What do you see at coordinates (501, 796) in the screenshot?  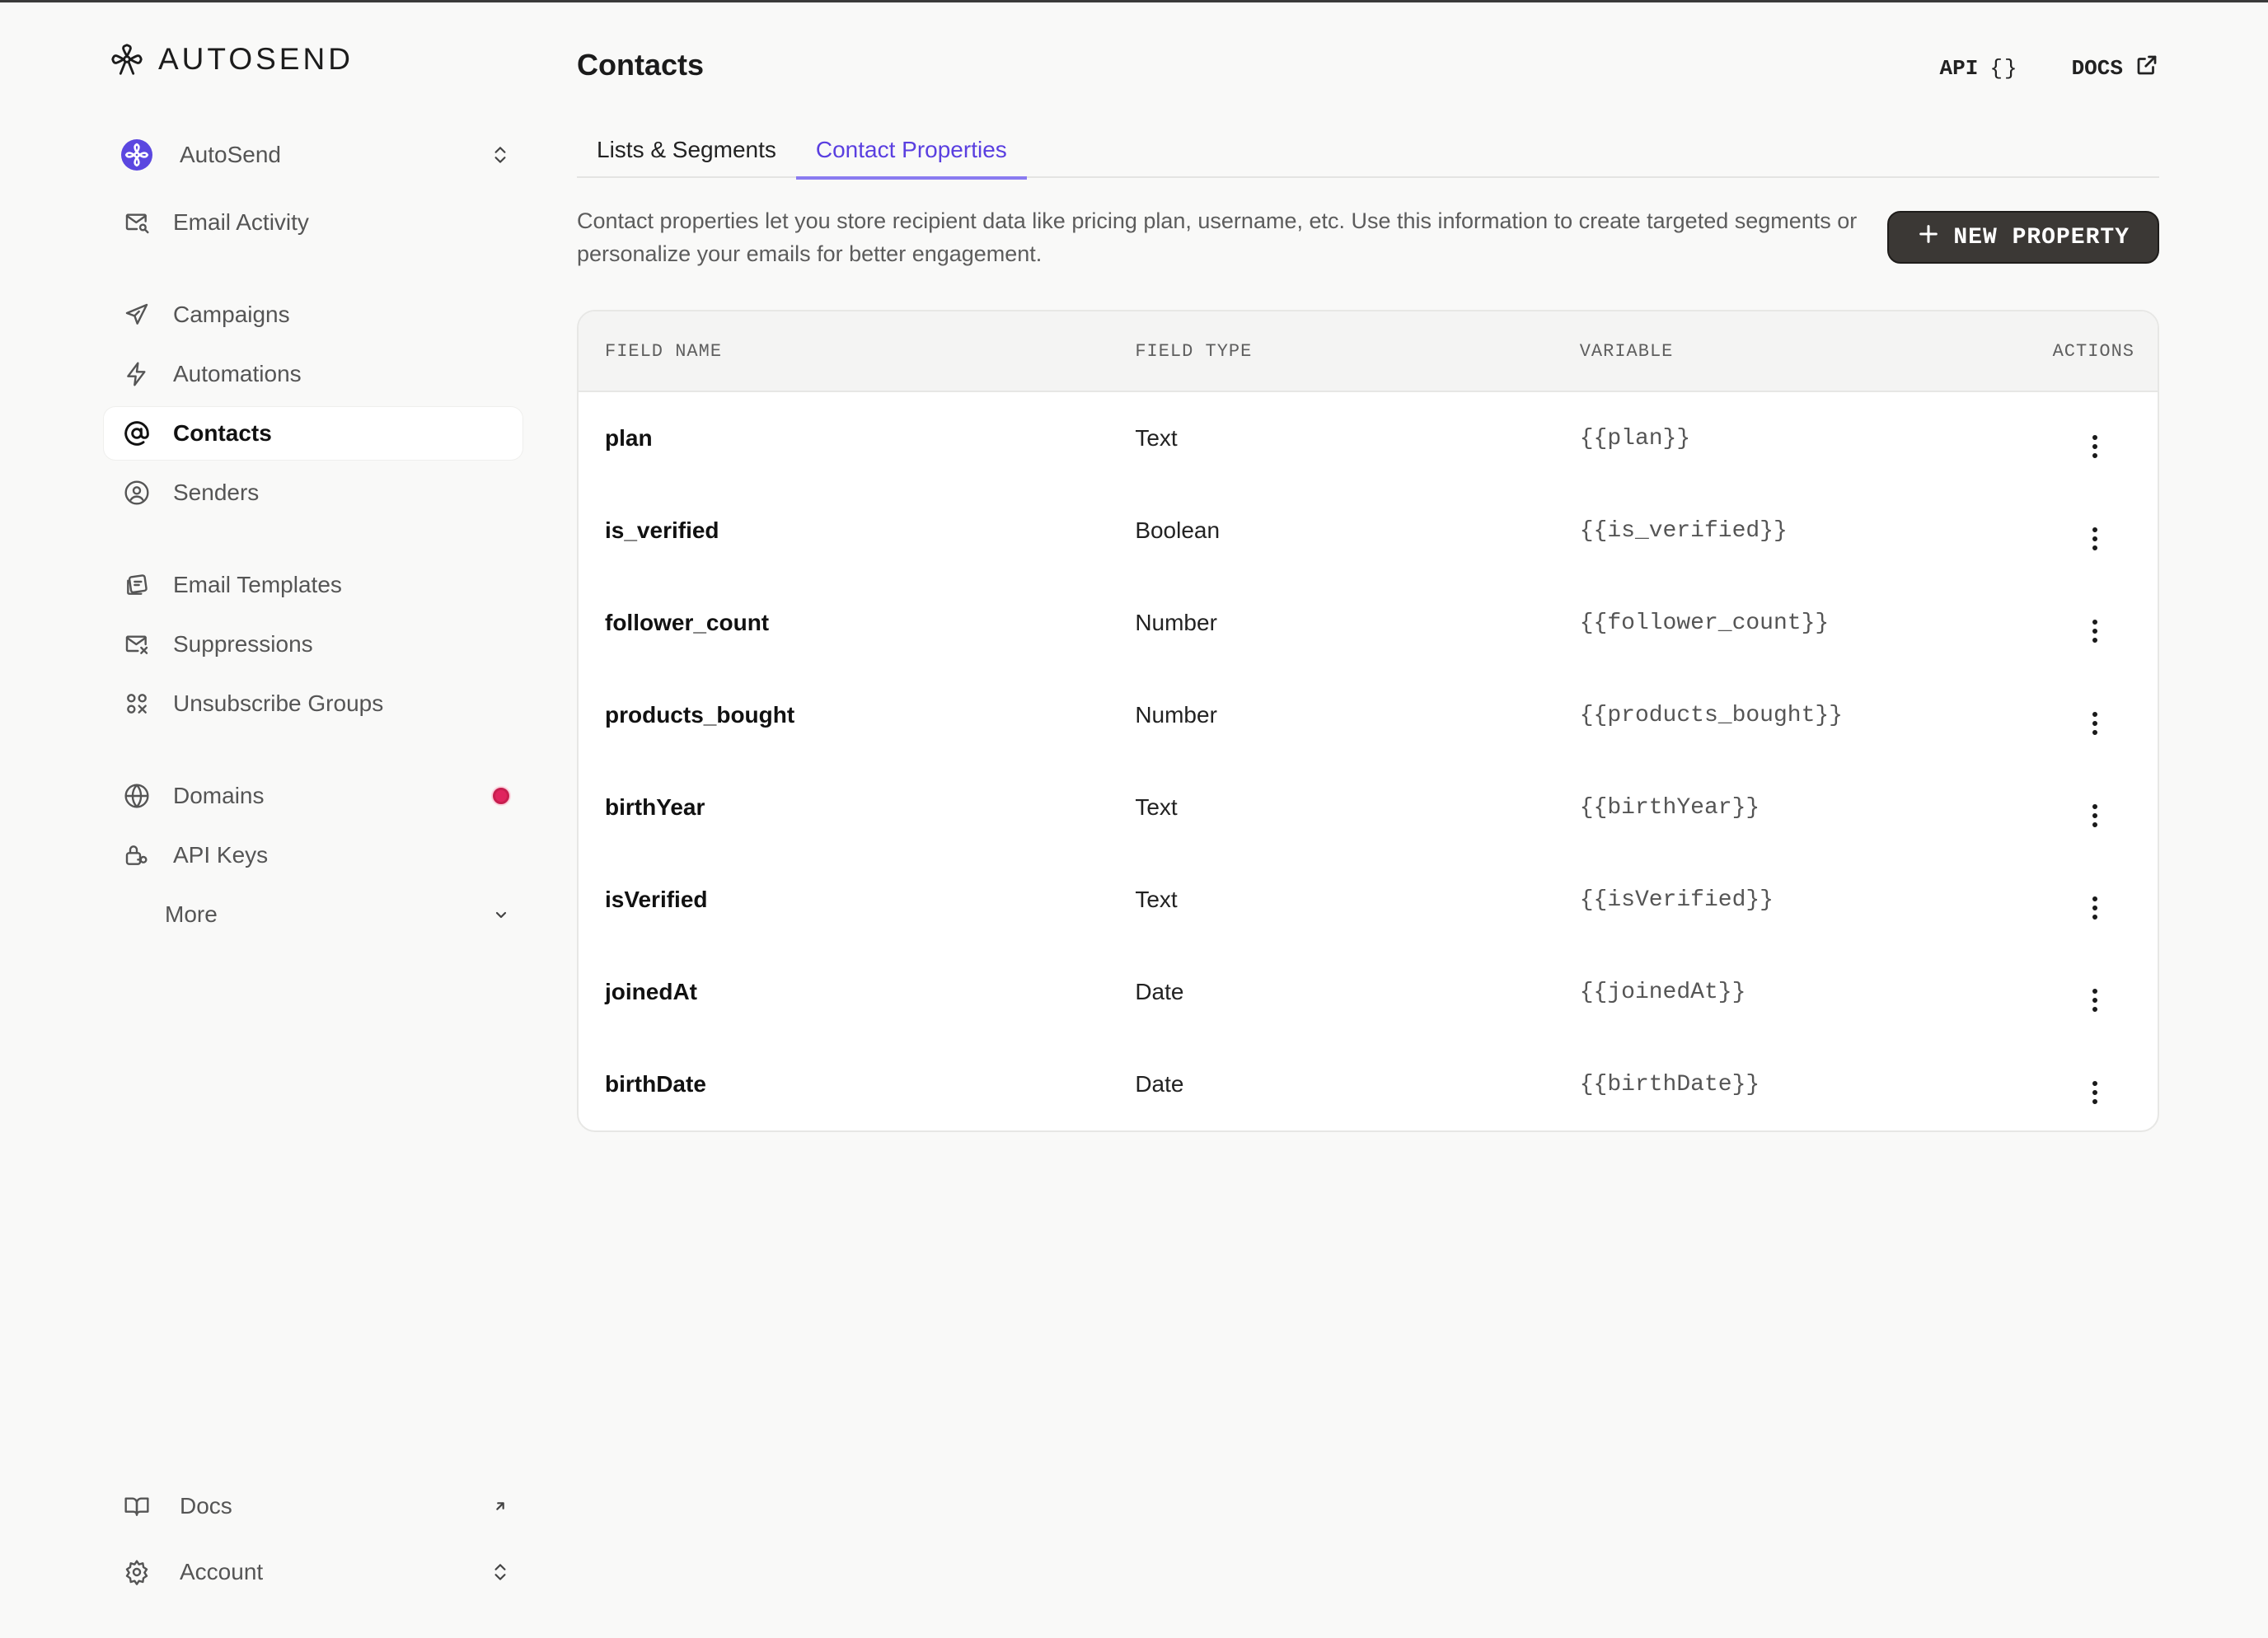 I see `domain-alert-dot` at bounding box center [501, 796].